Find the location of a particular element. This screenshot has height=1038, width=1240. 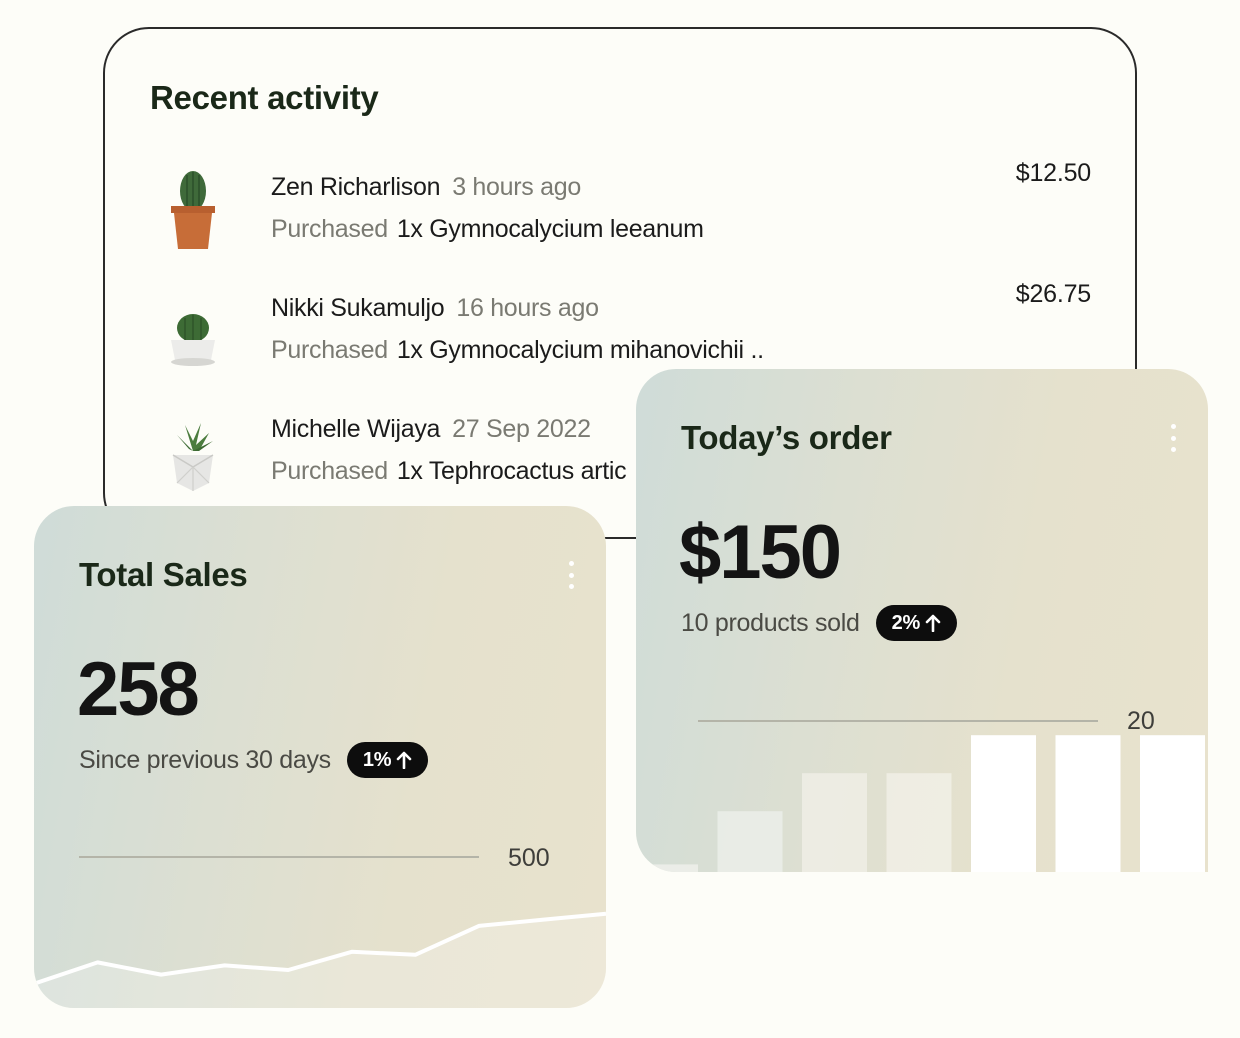

product-name: 1x Gymnocalycium leeanum is located at coordinates (550, 229).